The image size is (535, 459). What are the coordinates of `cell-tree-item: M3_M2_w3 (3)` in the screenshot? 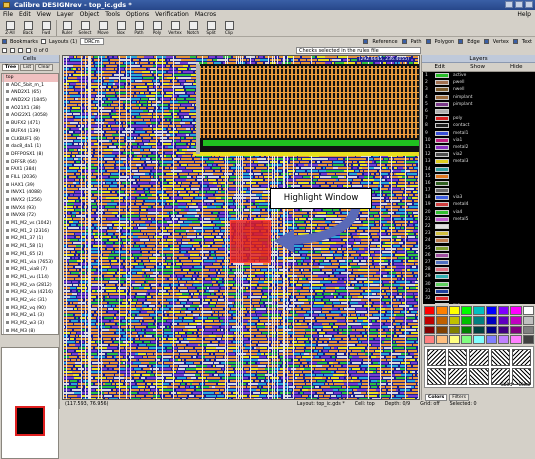 It's located at (30, 324).